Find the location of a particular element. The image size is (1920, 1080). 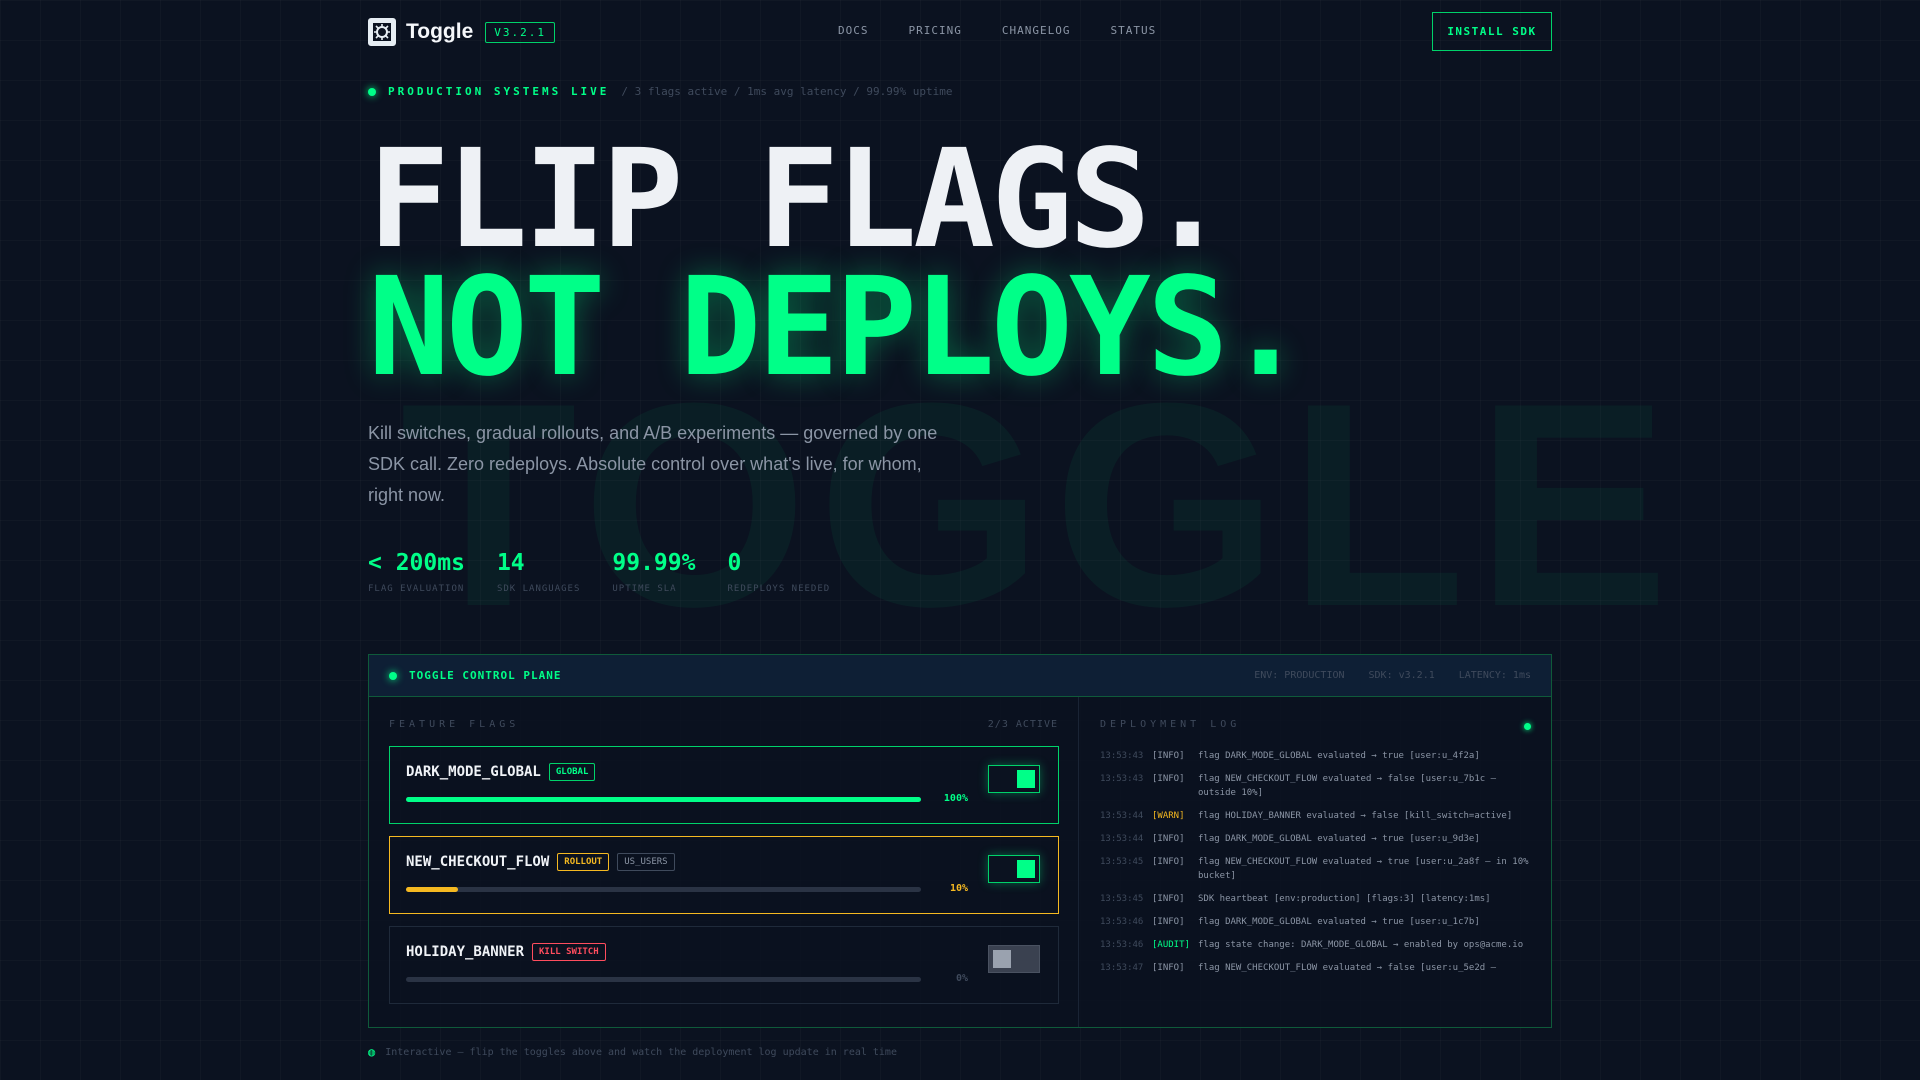

live-status-dot-icon is located at coordinates (372, 91).